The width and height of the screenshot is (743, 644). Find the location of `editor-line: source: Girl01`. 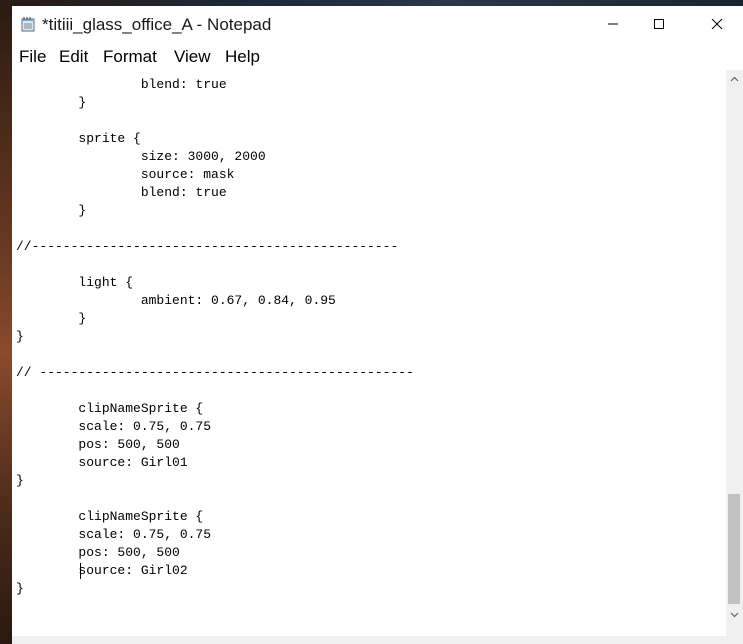

editor-line: source: Girl01 is located at coordinates (102, 462).